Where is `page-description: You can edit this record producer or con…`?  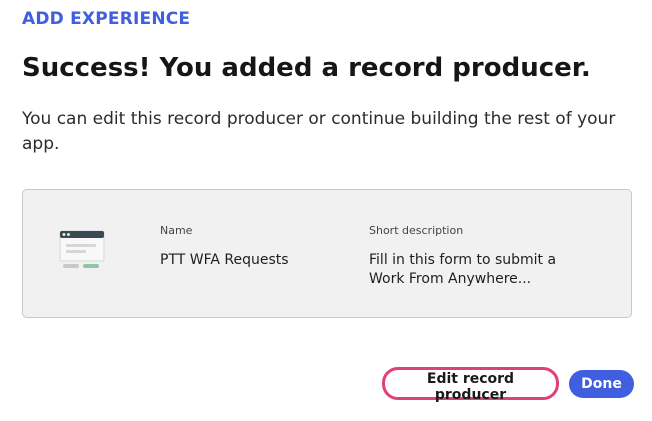
page-description: You can edit this record producer or con… is located at coordinates (319, 131).